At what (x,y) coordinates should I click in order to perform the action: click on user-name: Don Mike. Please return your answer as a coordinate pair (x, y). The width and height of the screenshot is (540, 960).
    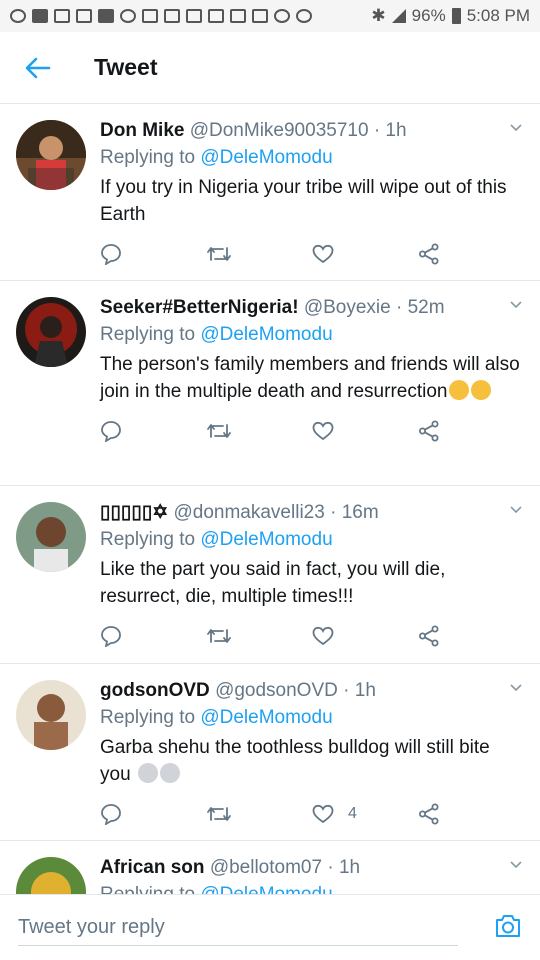
    Looking at the image, I should click on (142, 130).